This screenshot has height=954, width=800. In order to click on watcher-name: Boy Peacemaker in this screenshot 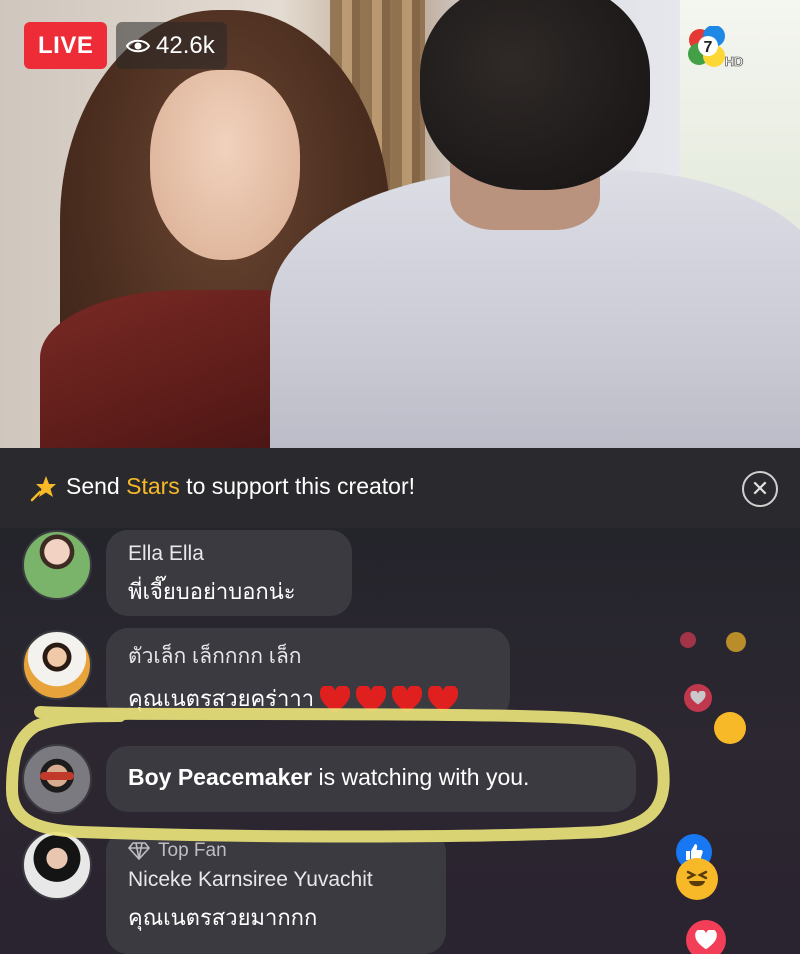, I will do `click(220, 777)`.